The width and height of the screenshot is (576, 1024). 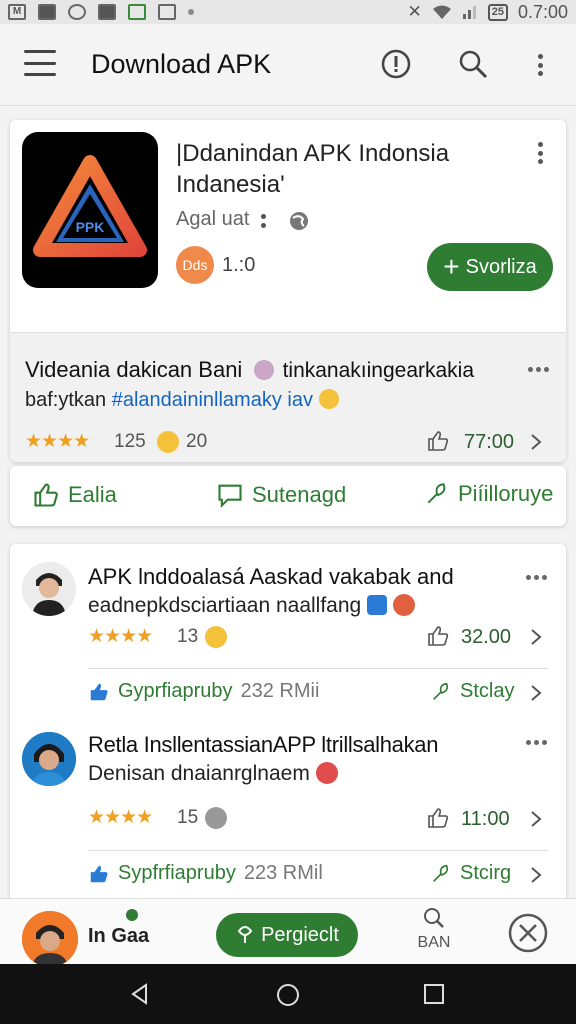 What do you see at coordinates (540, 153) in the screenshot?
I see `app-overflow-icon` at bounding box center [540, 153].